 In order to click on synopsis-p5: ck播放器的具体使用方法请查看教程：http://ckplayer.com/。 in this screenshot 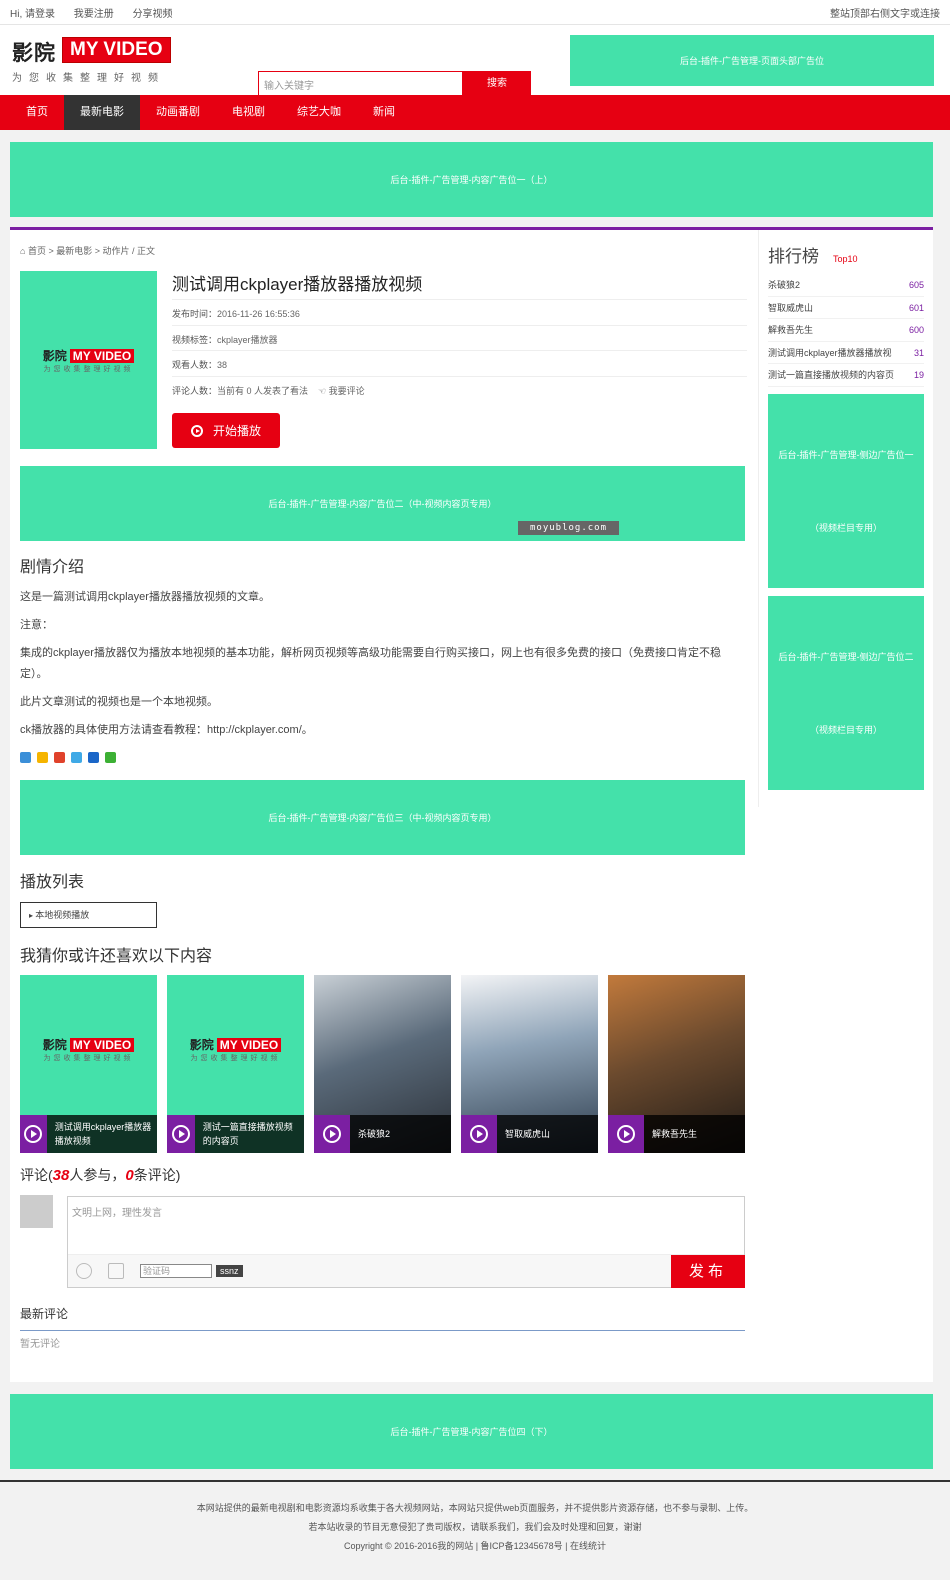, I will do `click(166, 730)`.